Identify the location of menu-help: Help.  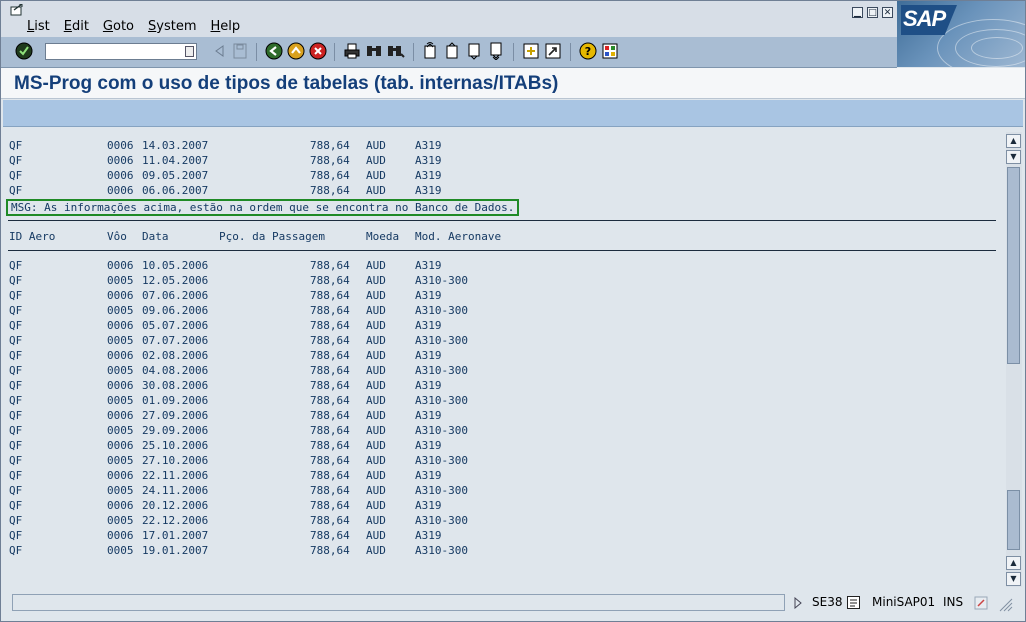
(226, 26).